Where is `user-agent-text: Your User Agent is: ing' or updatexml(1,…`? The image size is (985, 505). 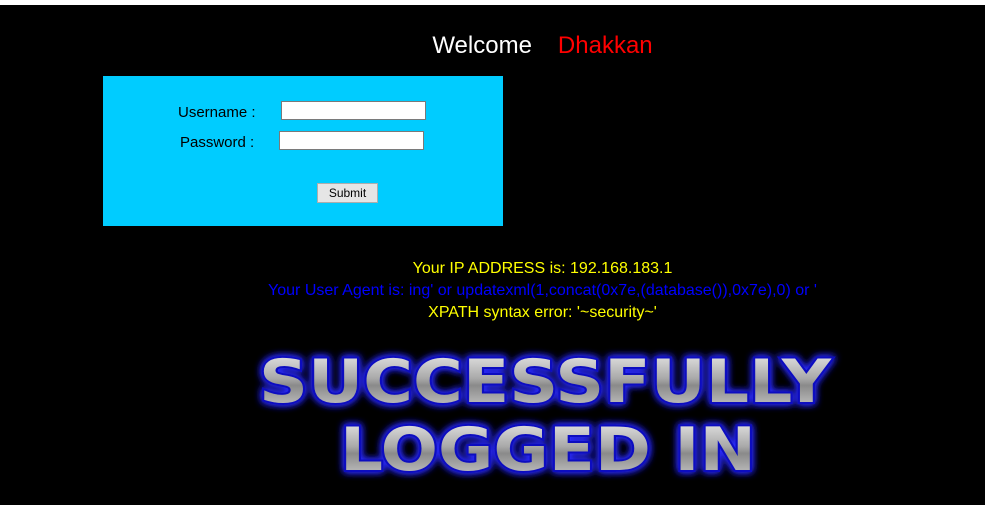 user-agent-text: Your User Agent is: ing' or updatexml(1,… is located at coordinates (542, 290).